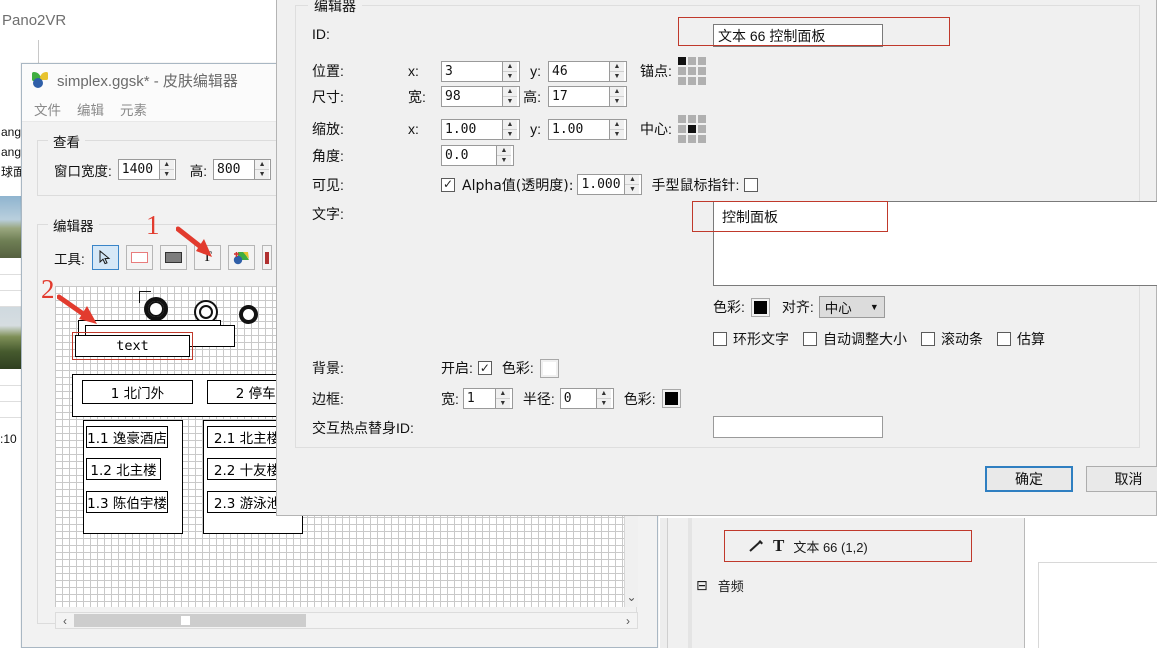 This screenshot has width=1157, height=648. What do you see at coordinates (1029, 479) in the screenshot?
I see `ok-button: 确定` at bounding box center [1029, 479].